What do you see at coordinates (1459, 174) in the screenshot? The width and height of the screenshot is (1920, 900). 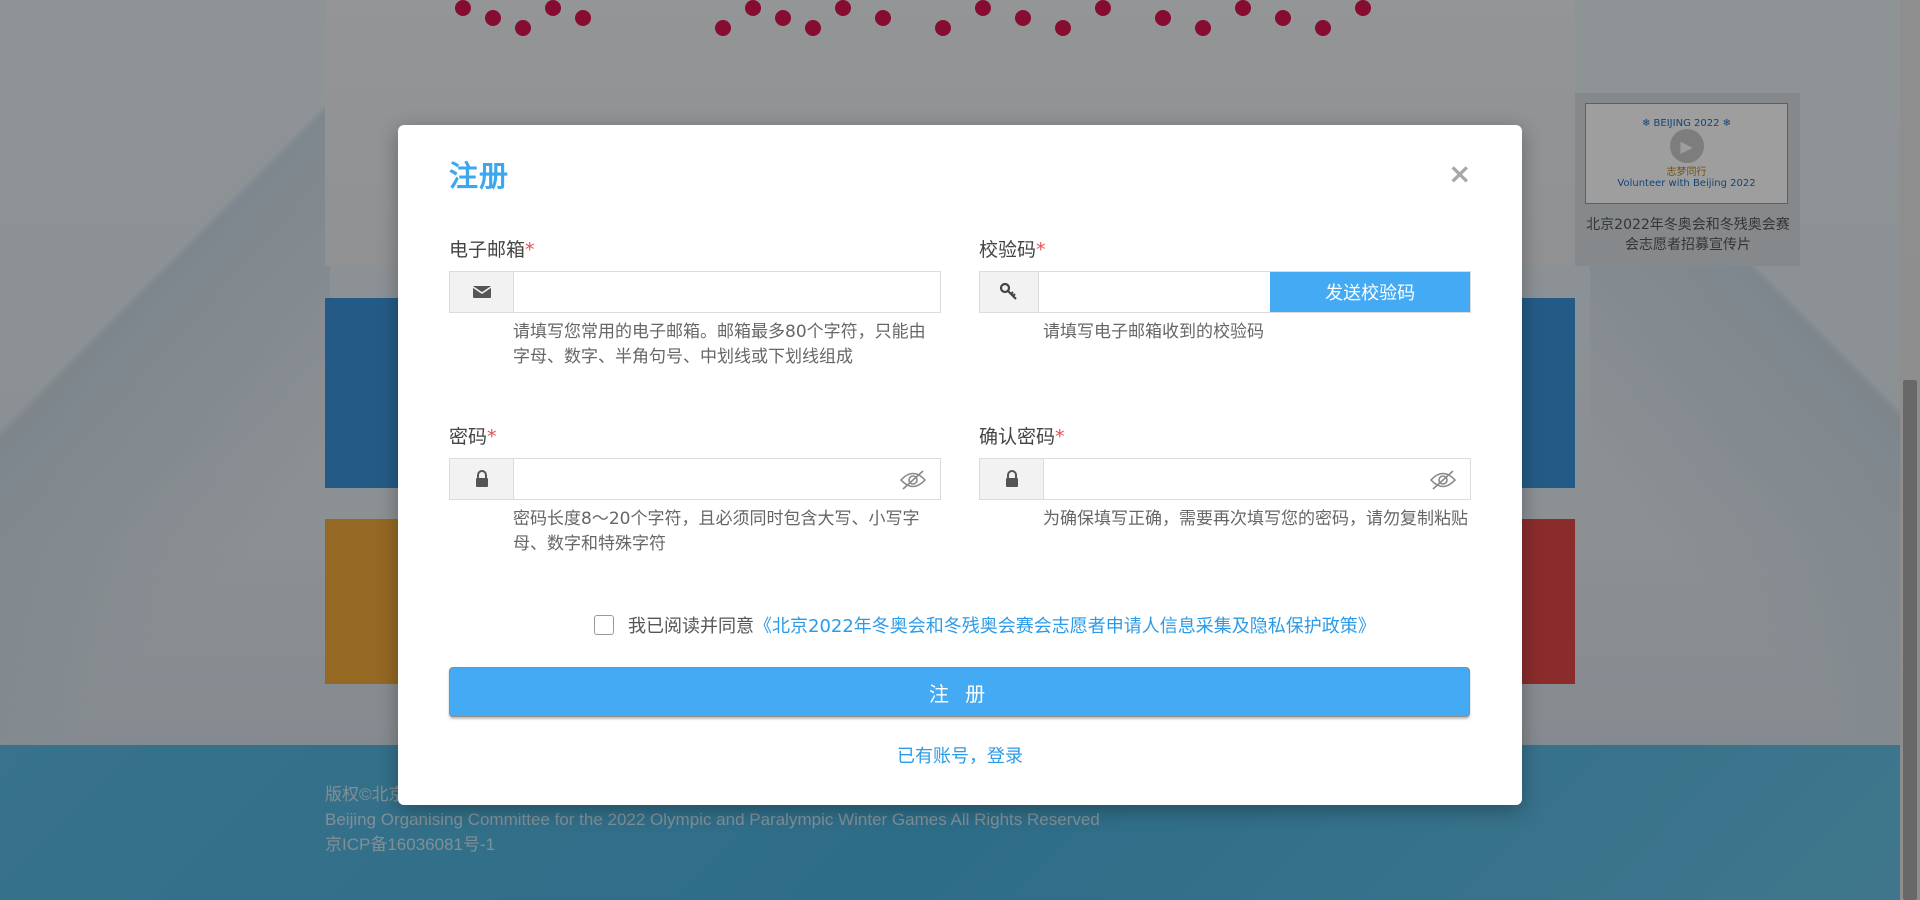 I see `close-icon: ×` at bounding box center [1459, 174].